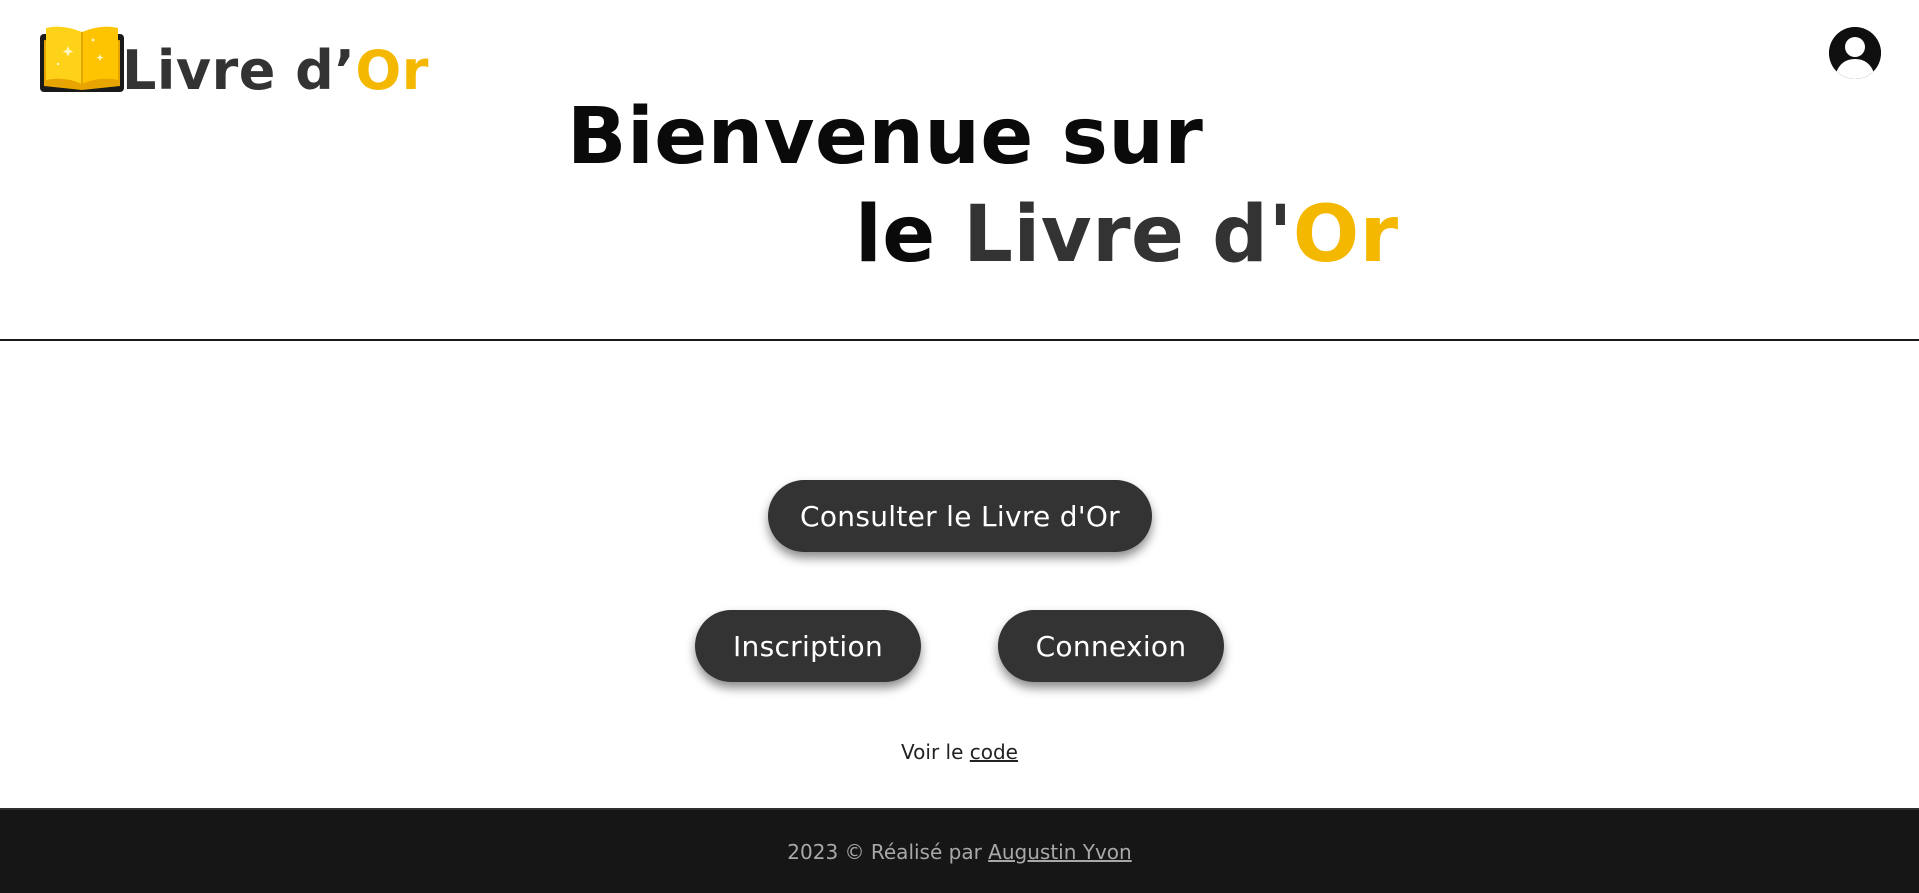  I want to click on user-account-button, so click(1855, 53).